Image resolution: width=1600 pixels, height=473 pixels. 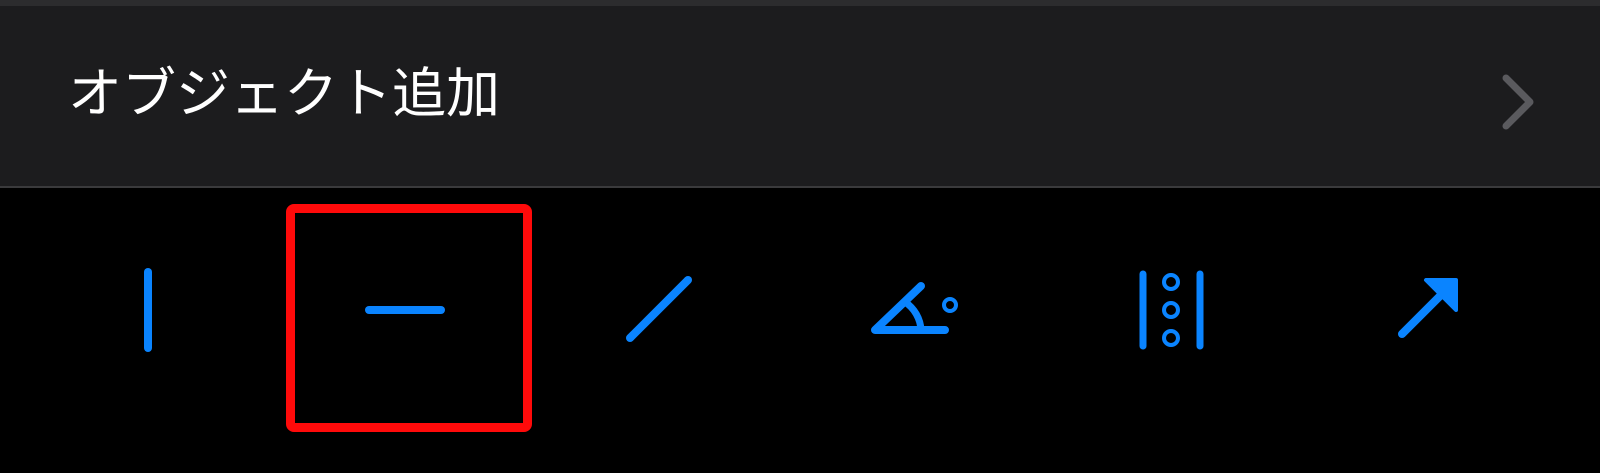 I want to click on arrow-tool, so click(x=1426, y=330).